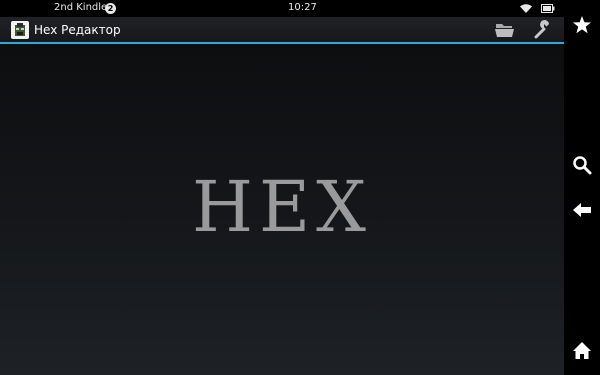 Image resolution: width=600 pixels, height=375 pixels. Describe the element at coordinates (282, 30) in the screenshot. I see `action-bar: Hex Редактор` at that location.